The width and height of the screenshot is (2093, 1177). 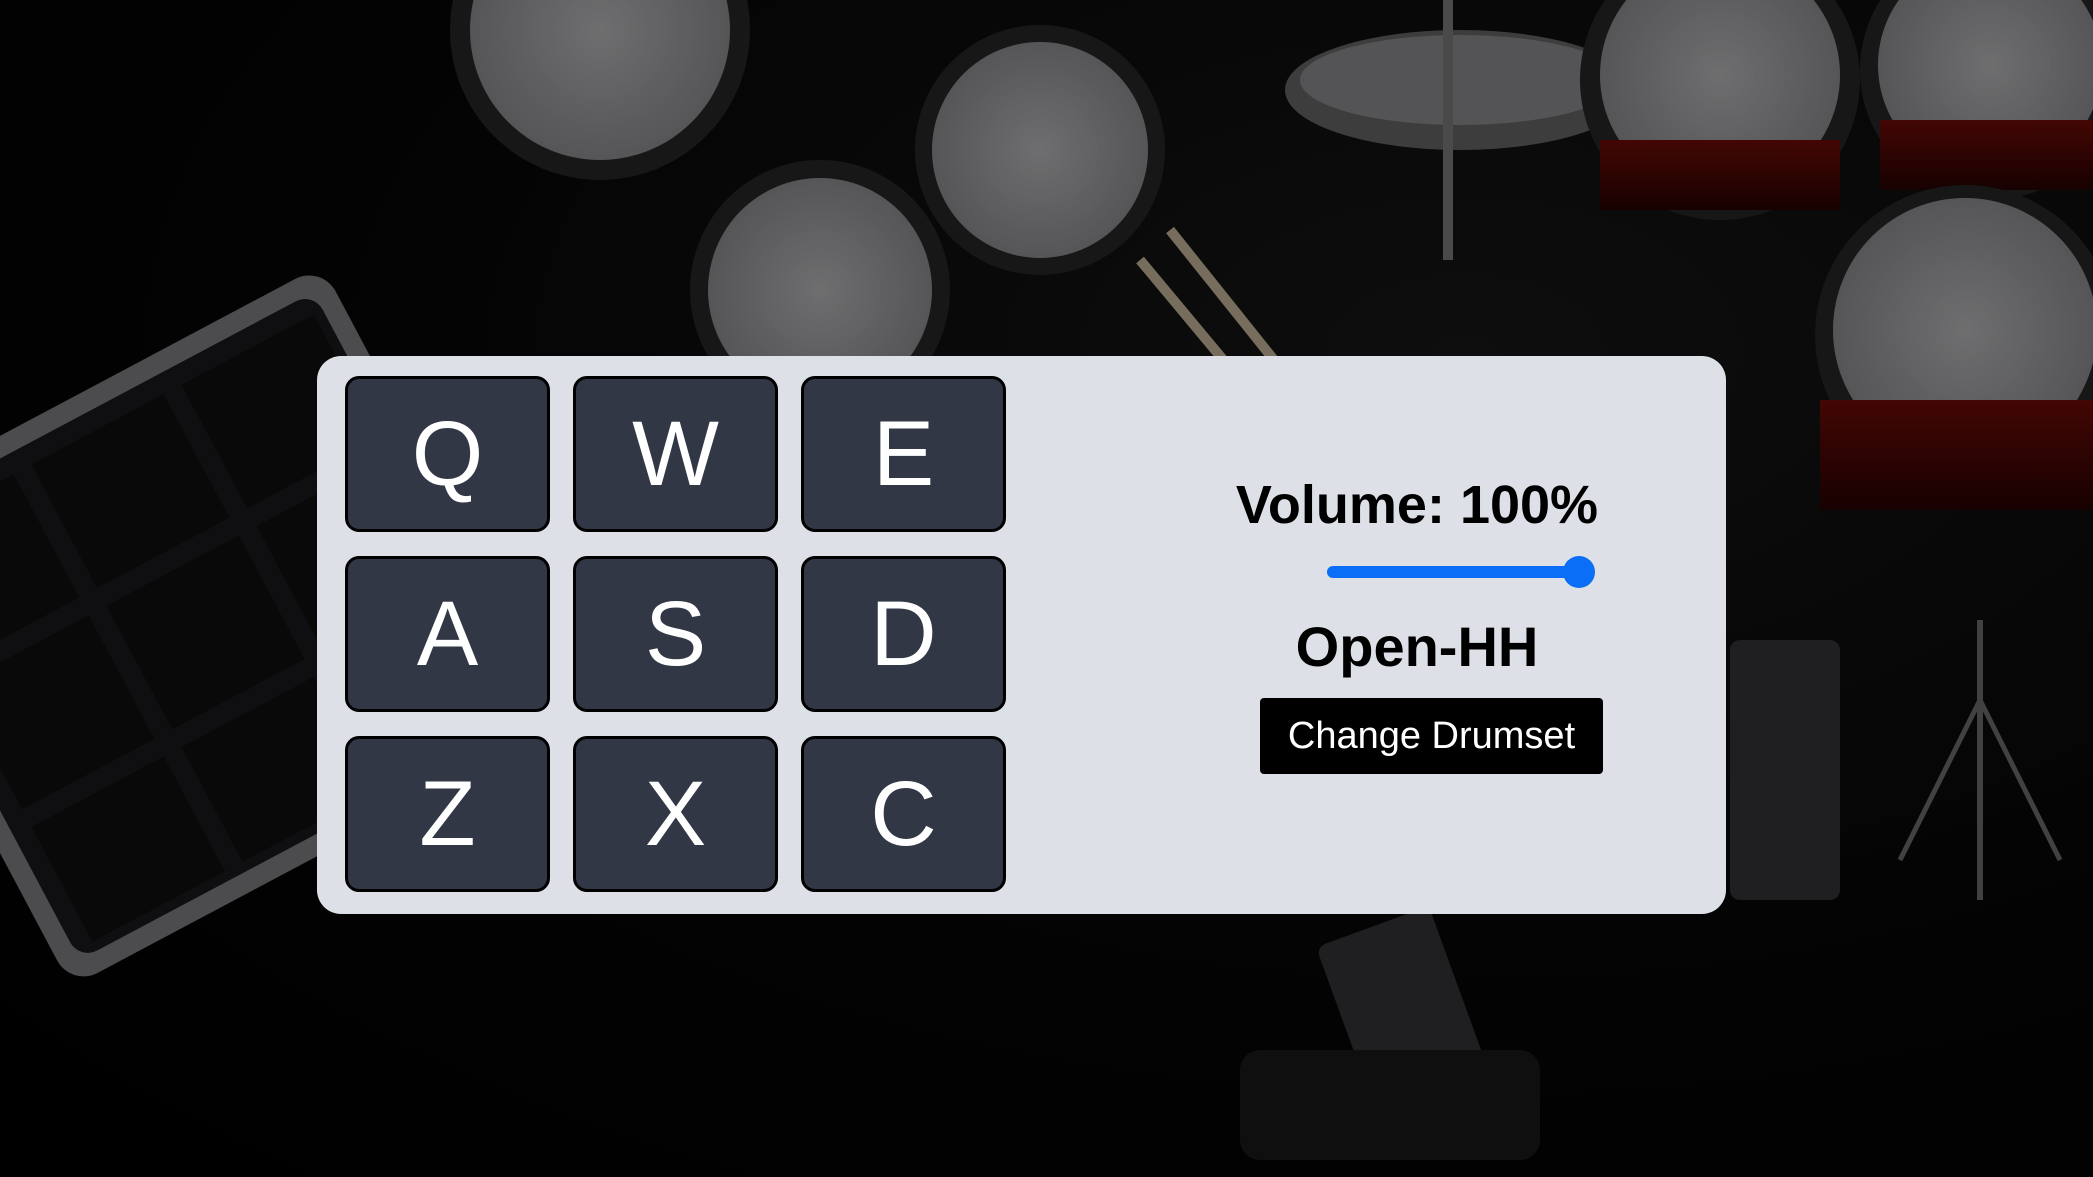 I want to click on drum-pad-q: Q, so click(x=447, y=454).